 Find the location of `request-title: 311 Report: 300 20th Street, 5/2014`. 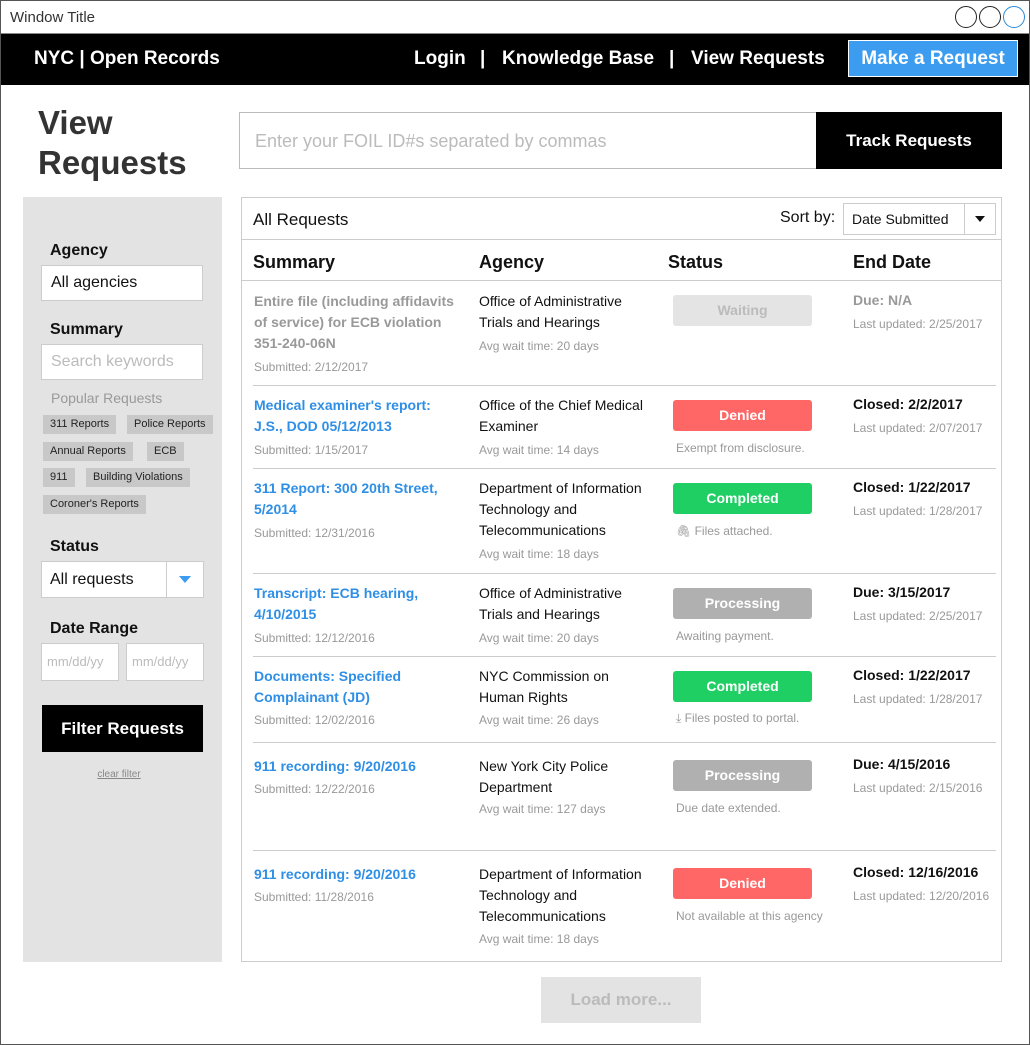

request-title: 311 Report: 300 20th Street, 5/2014 is located at coordinates (354, 499).